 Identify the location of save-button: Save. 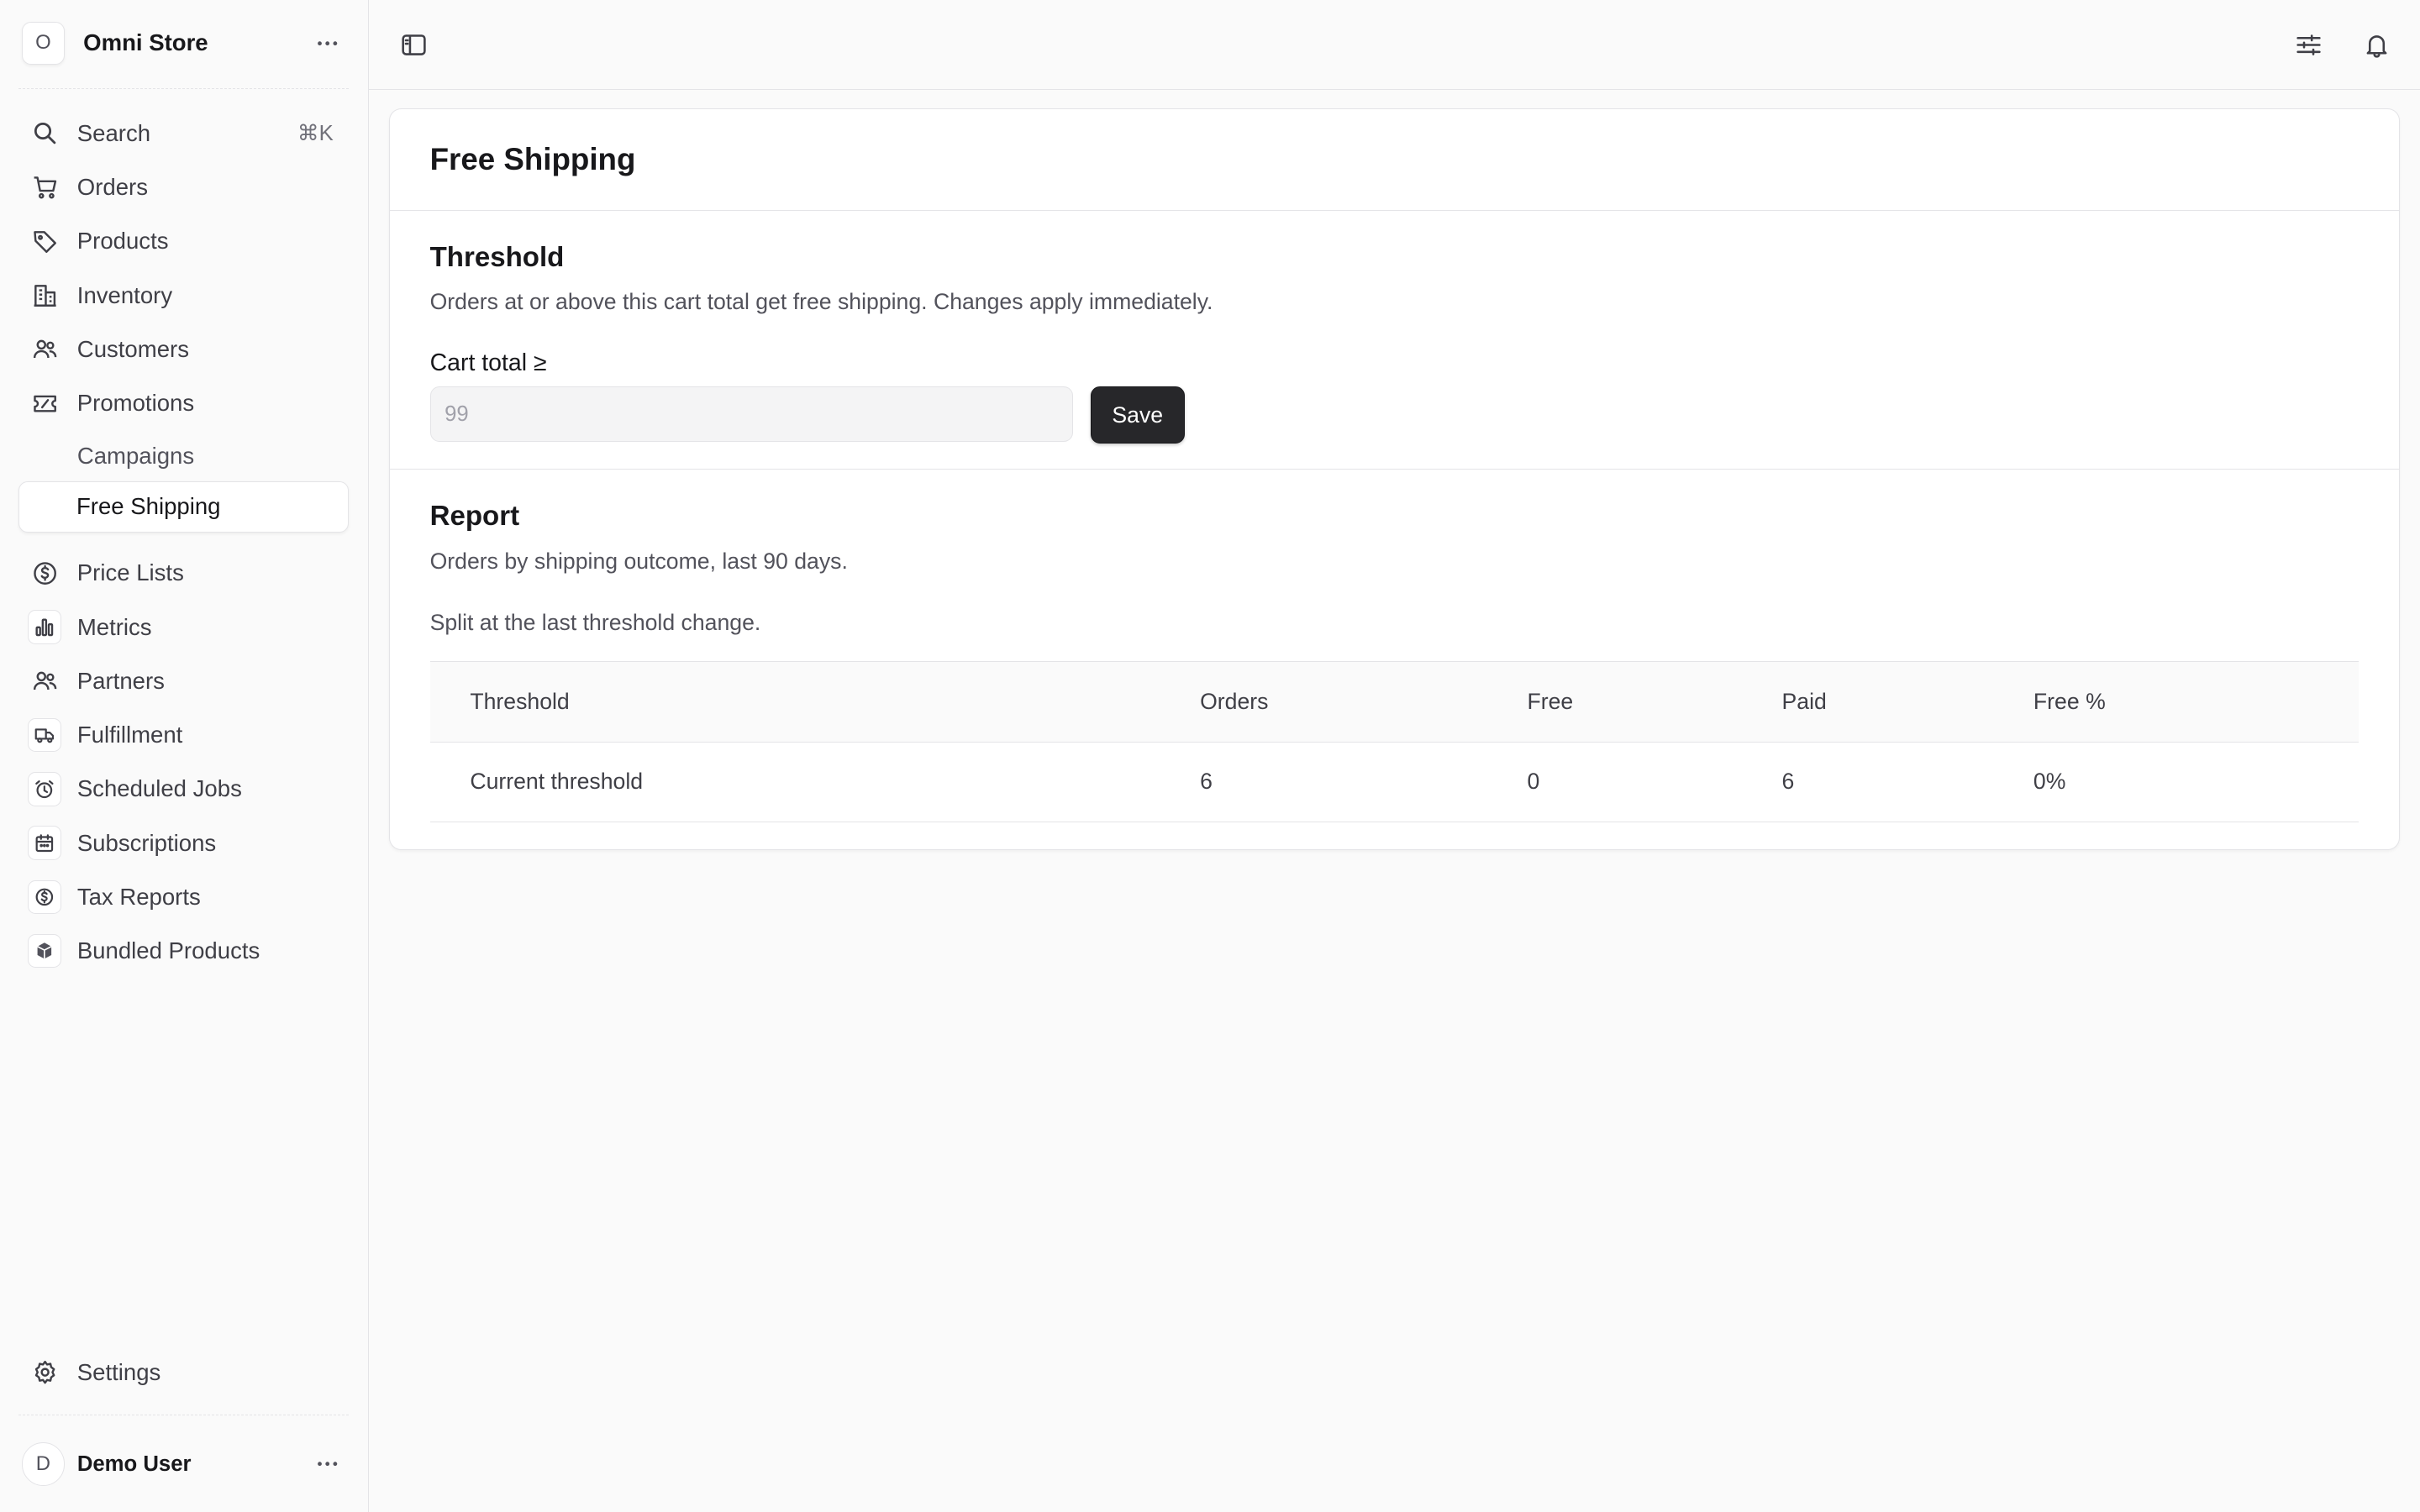
(1137, 415).